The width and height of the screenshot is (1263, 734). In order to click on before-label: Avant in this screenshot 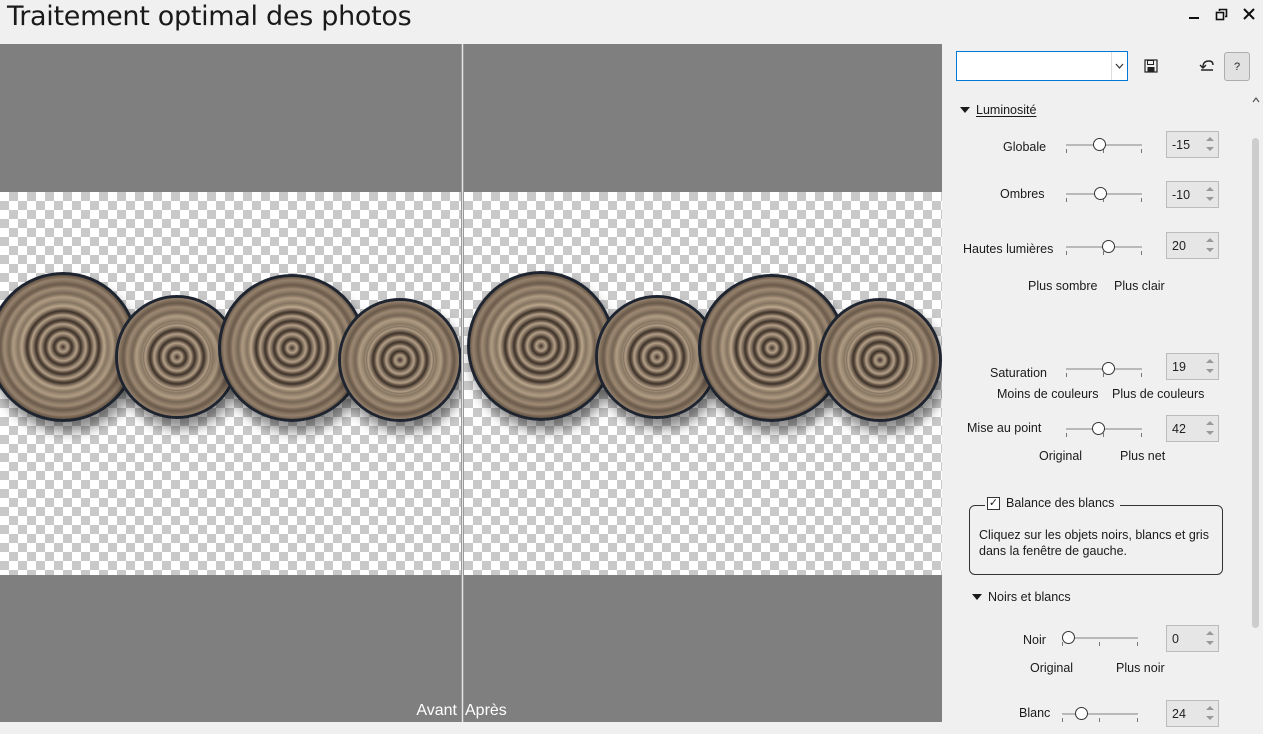, I will do `click(436, 710)`.